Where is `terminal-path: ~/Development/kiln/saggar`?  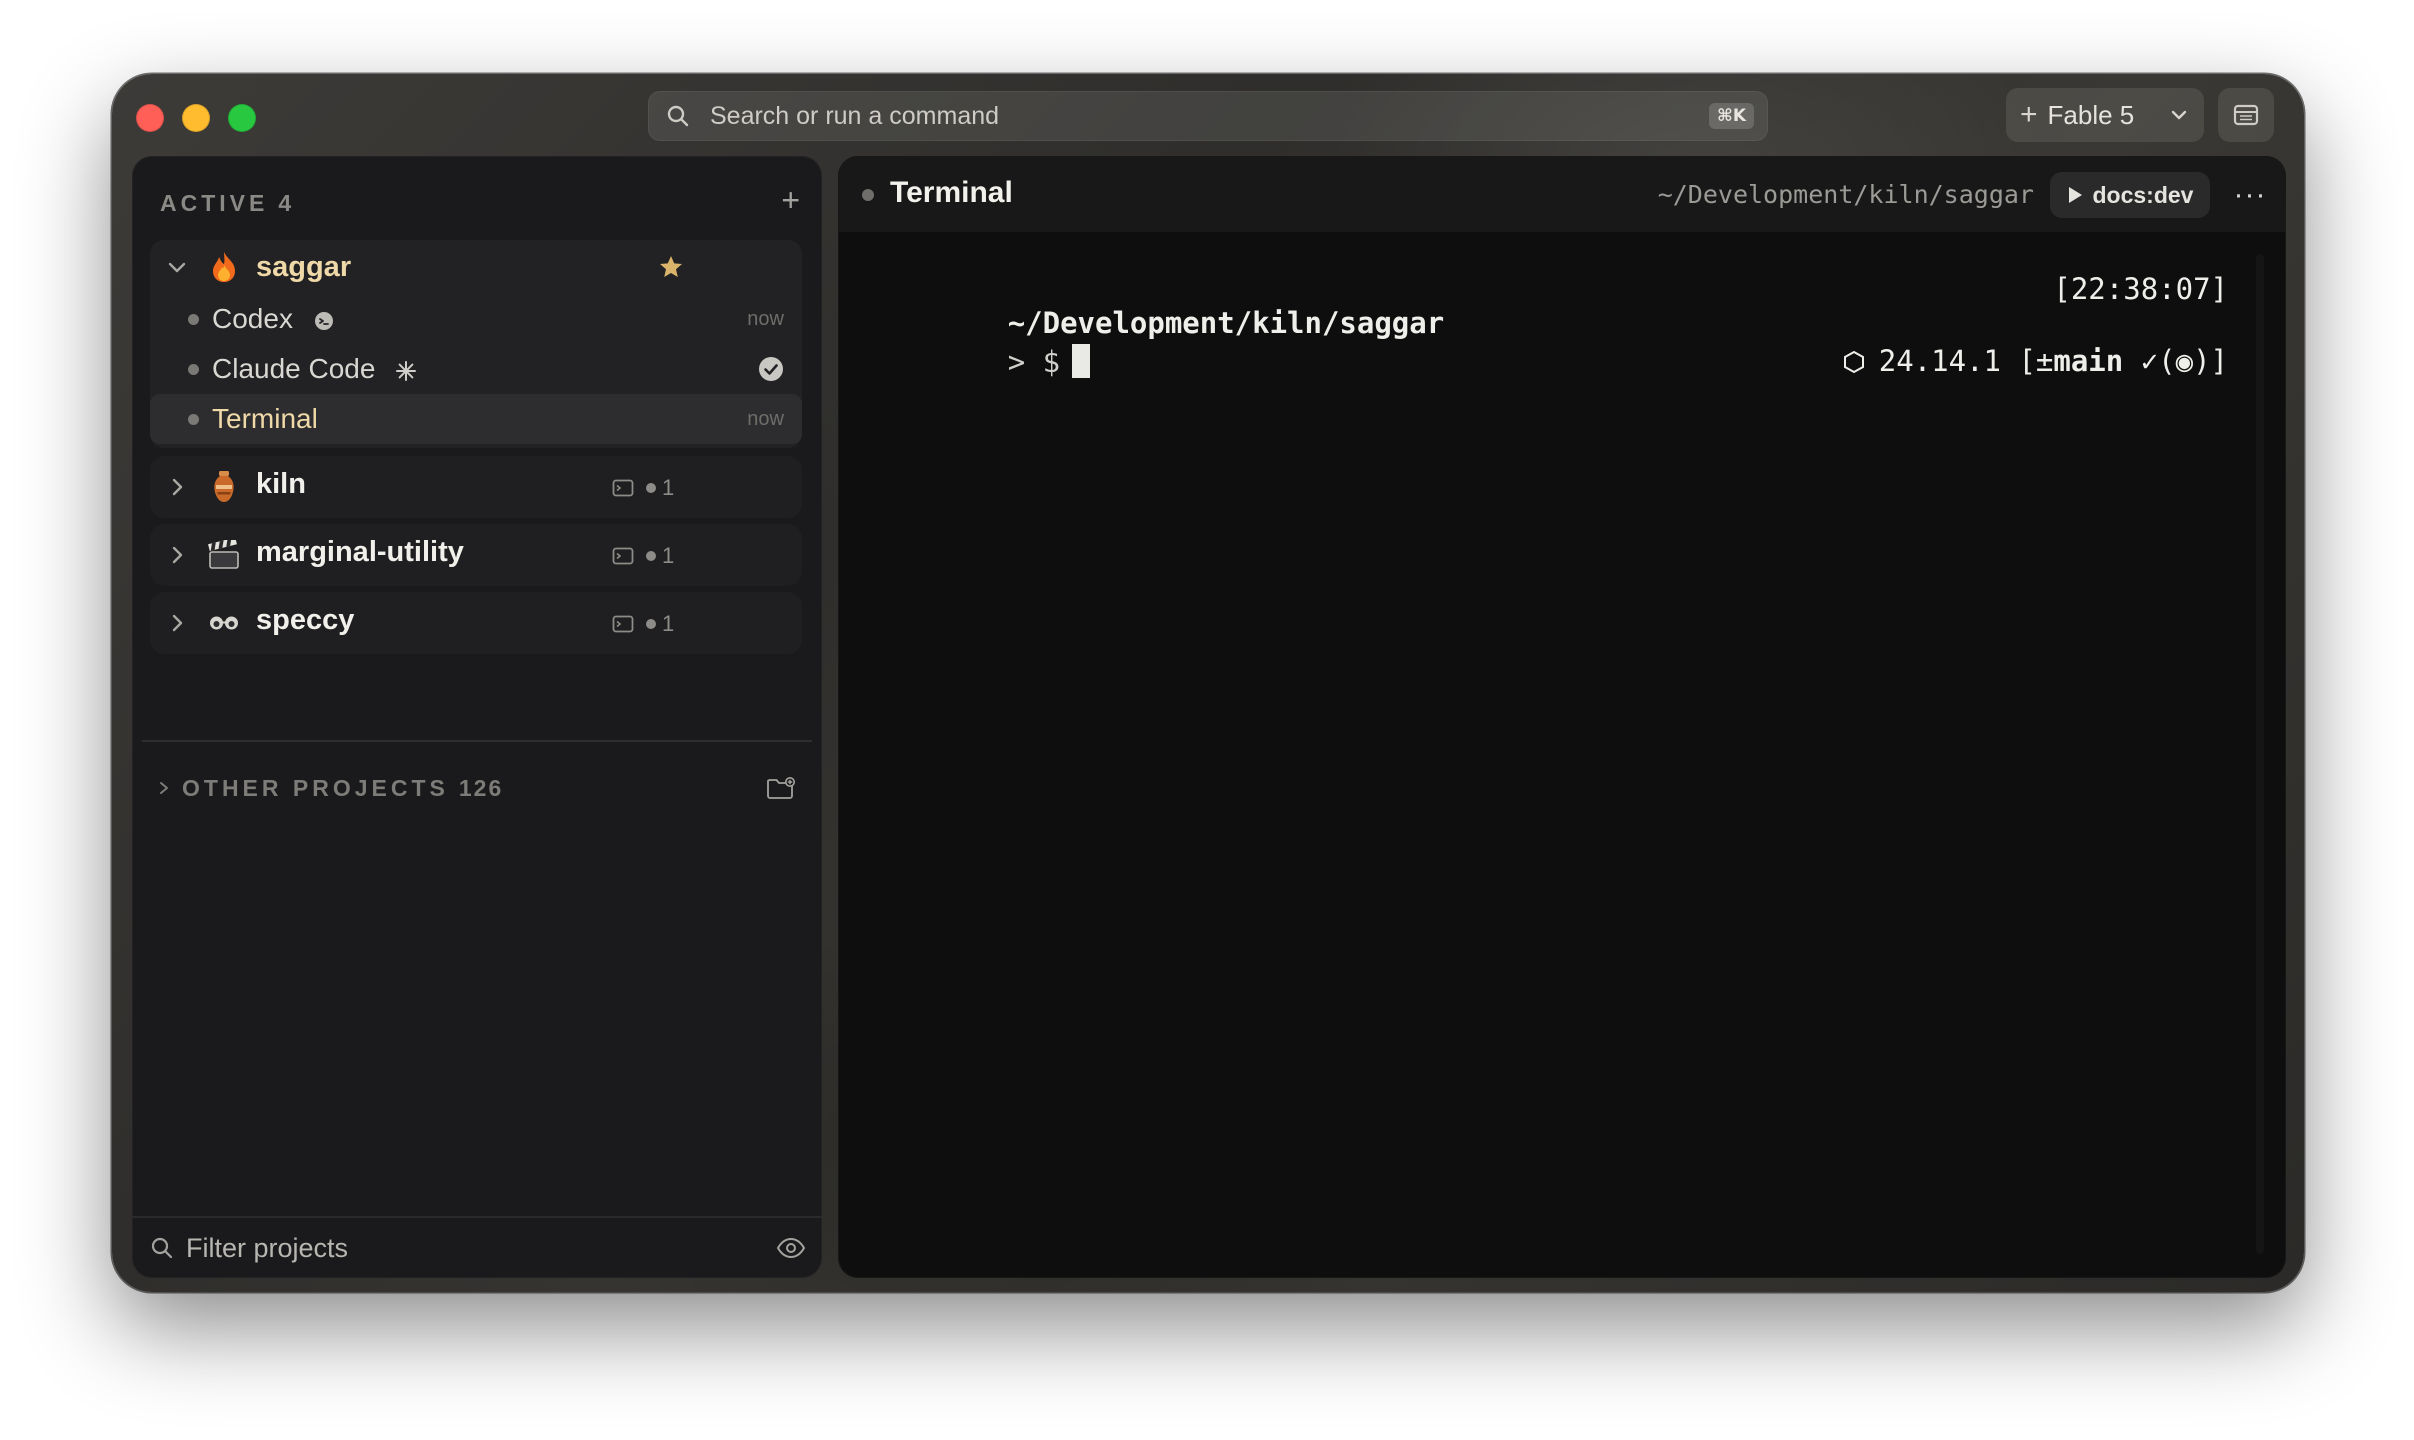 terminal-path: ~/Development/kiln/saggar is located at coordinates (1845, 194).